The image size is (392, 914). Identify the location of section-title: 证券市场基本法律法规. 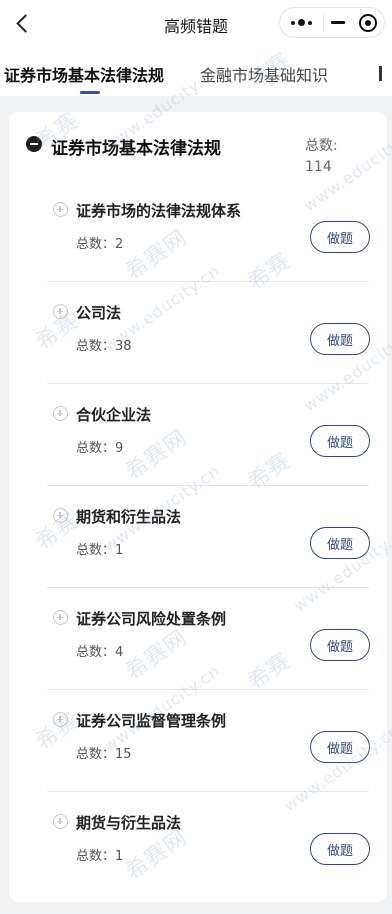
(136, 149).